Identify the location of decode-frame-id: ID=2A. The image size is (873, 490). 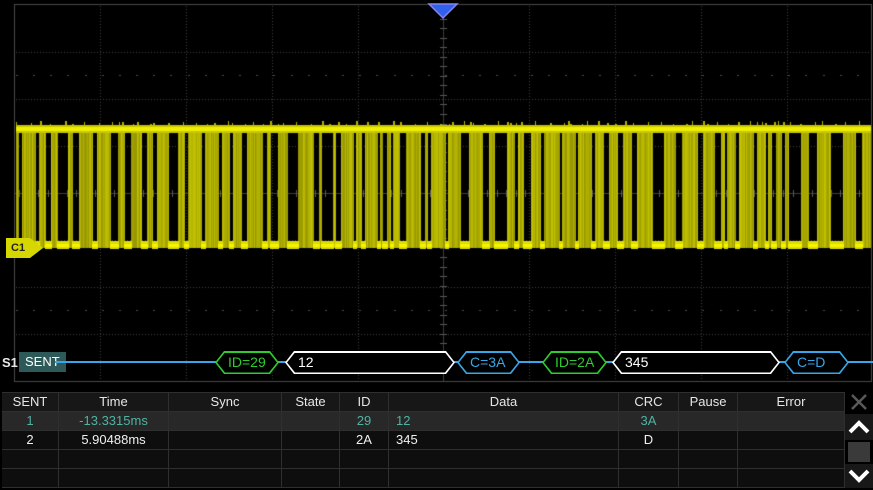
(574, 362).